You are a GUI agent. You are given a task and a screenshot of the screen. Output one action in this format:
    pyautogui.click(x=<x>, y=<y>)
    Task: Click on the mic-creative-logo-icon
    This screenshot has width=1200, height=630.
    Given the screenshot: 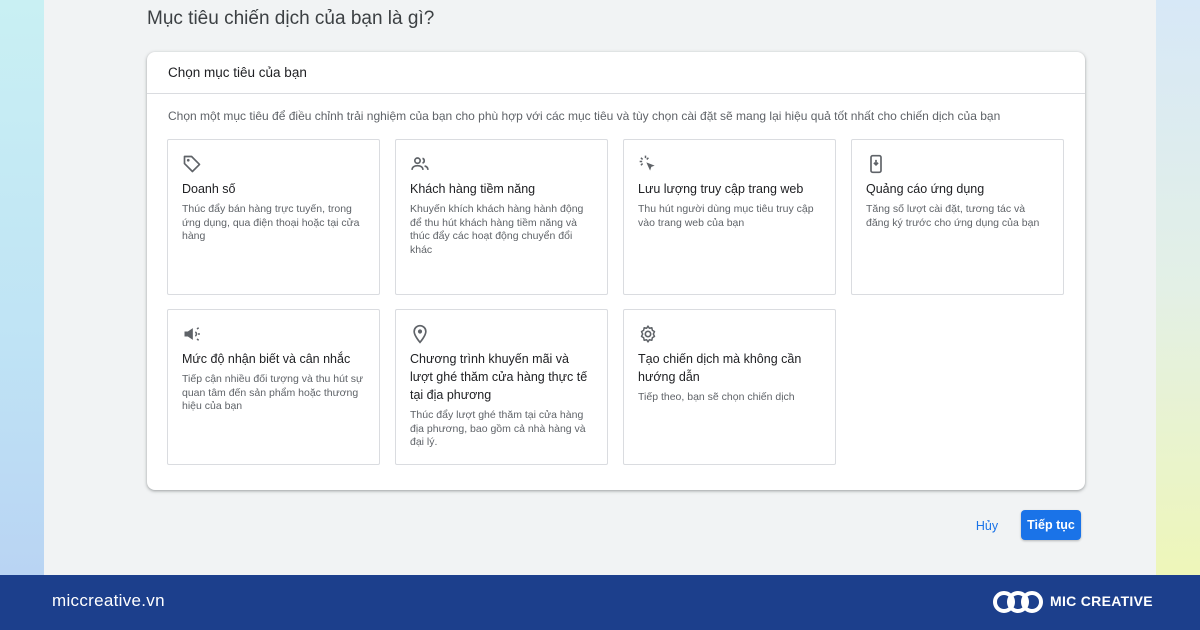 What is the action you would take?
    pyautogui.click(x=1018, y=602)
    